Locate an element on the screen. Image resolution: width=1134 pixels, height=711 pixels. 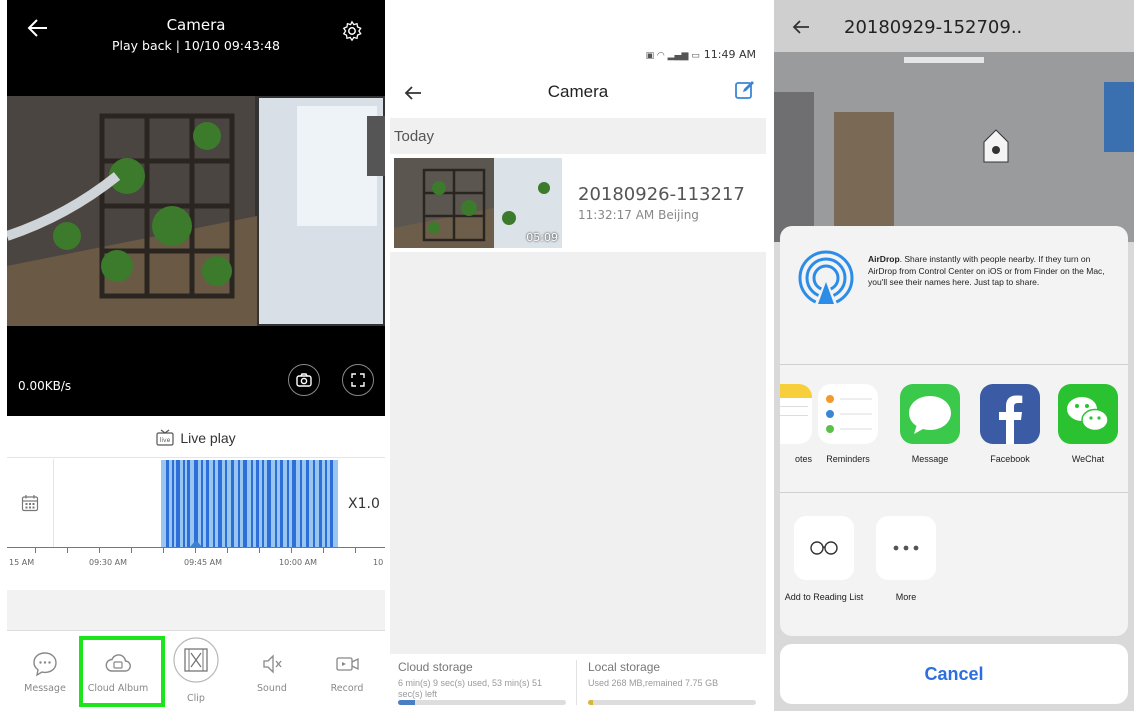
calendar-button is located at coordinates (30, 503).